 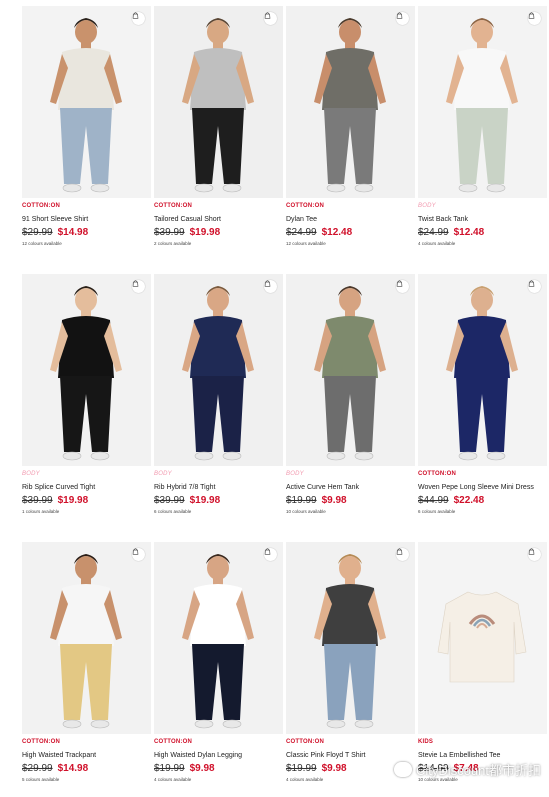 I want to click on colours-available: 4 colours available, so click(x=437, y=243).